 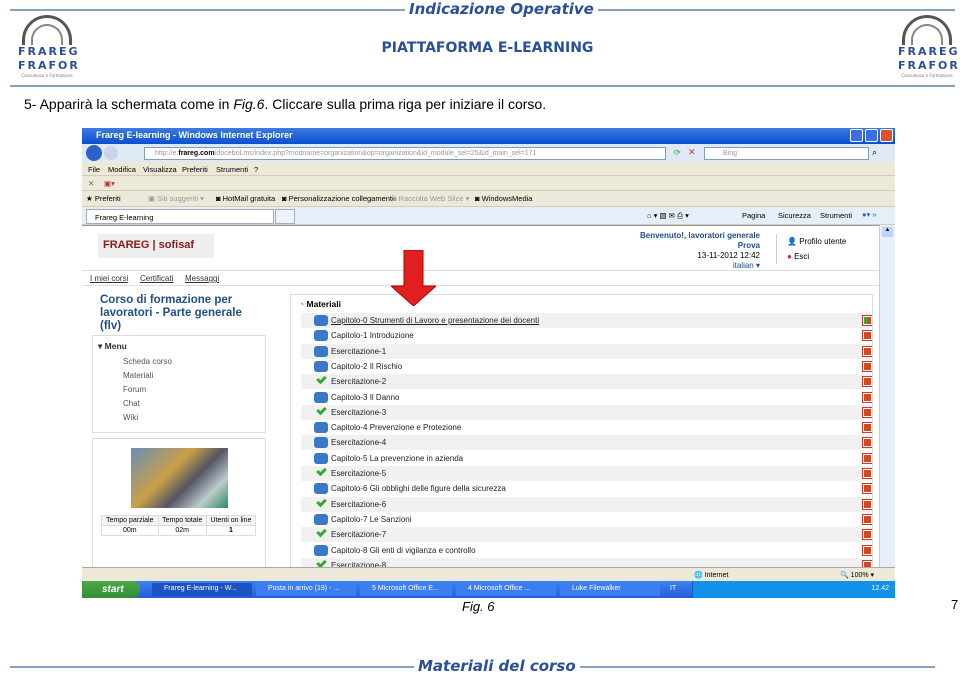 What do you see at coordinates (871, 135) in the screenshot?
I see `maximize-button` at bounding box center [871, 135].